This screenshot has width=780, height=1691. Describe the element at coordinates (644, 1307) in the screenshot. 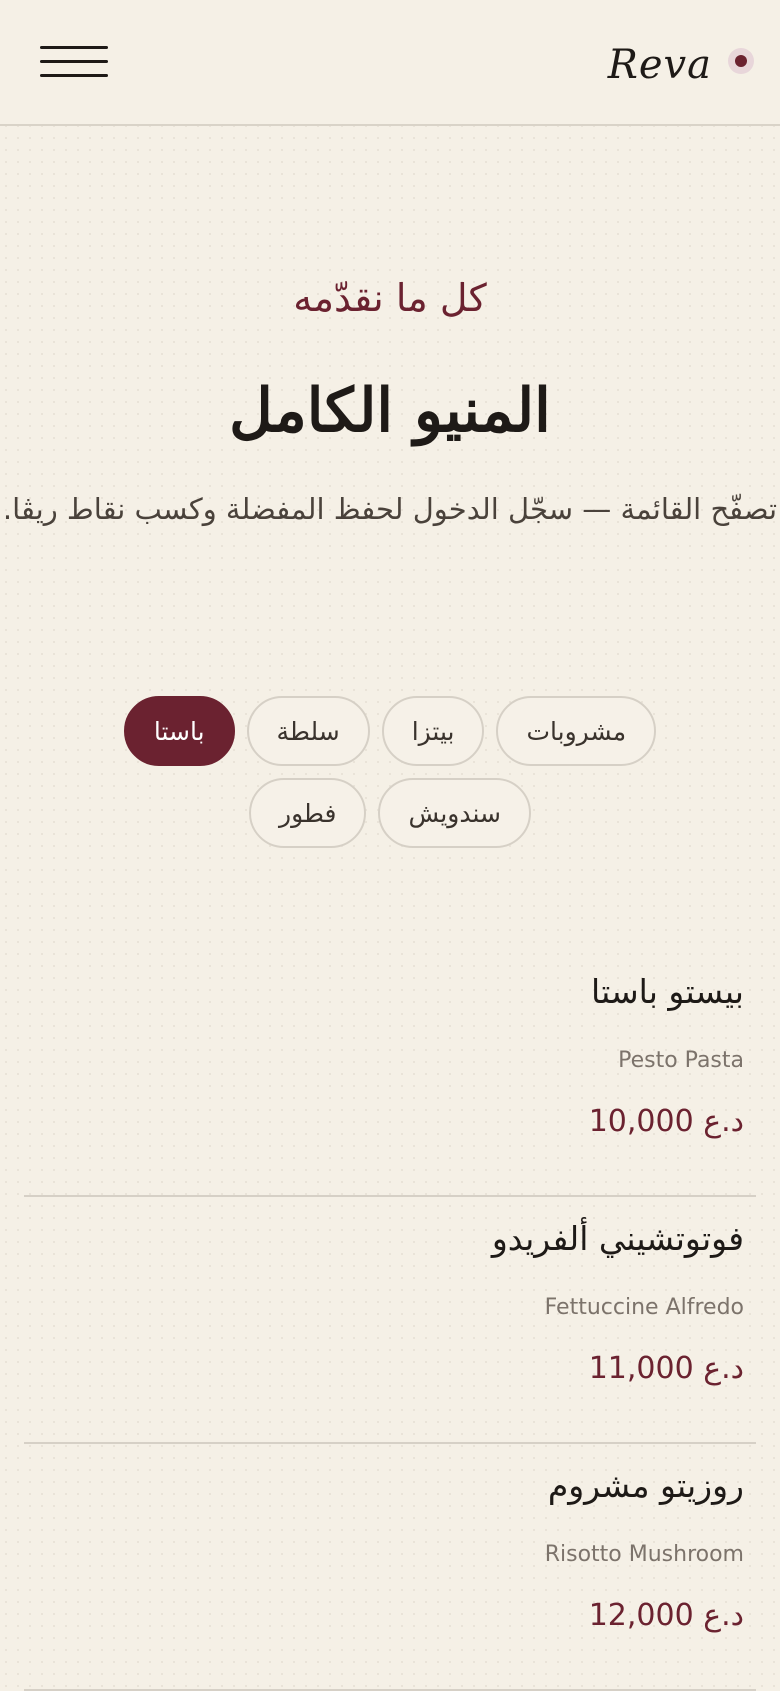

I see `menu-item-english-name: Fettuccine Alfredo` at that location.